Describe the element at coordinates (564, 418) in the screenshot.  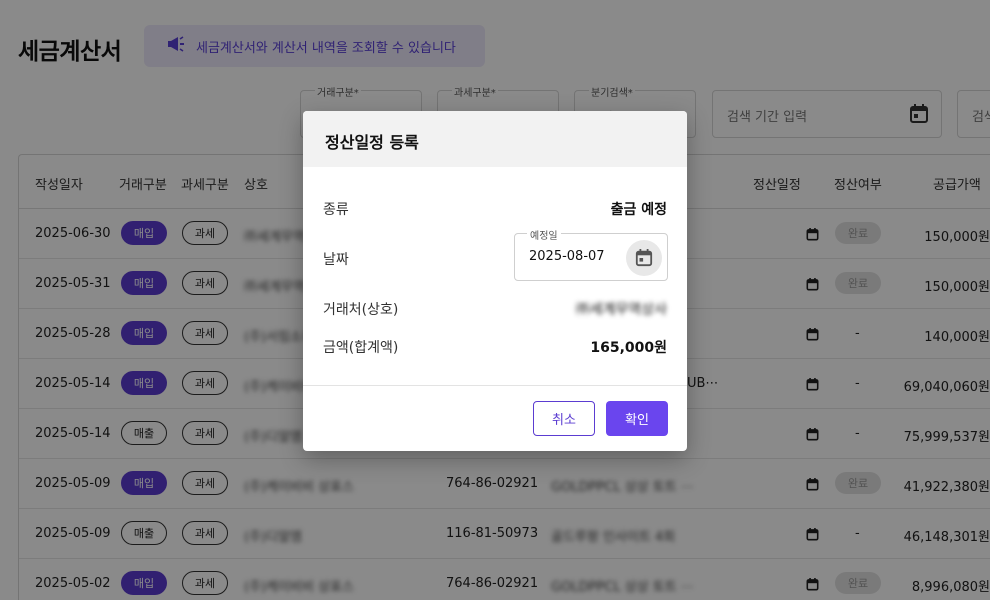
I see `cancel-button: 취소` at that location.